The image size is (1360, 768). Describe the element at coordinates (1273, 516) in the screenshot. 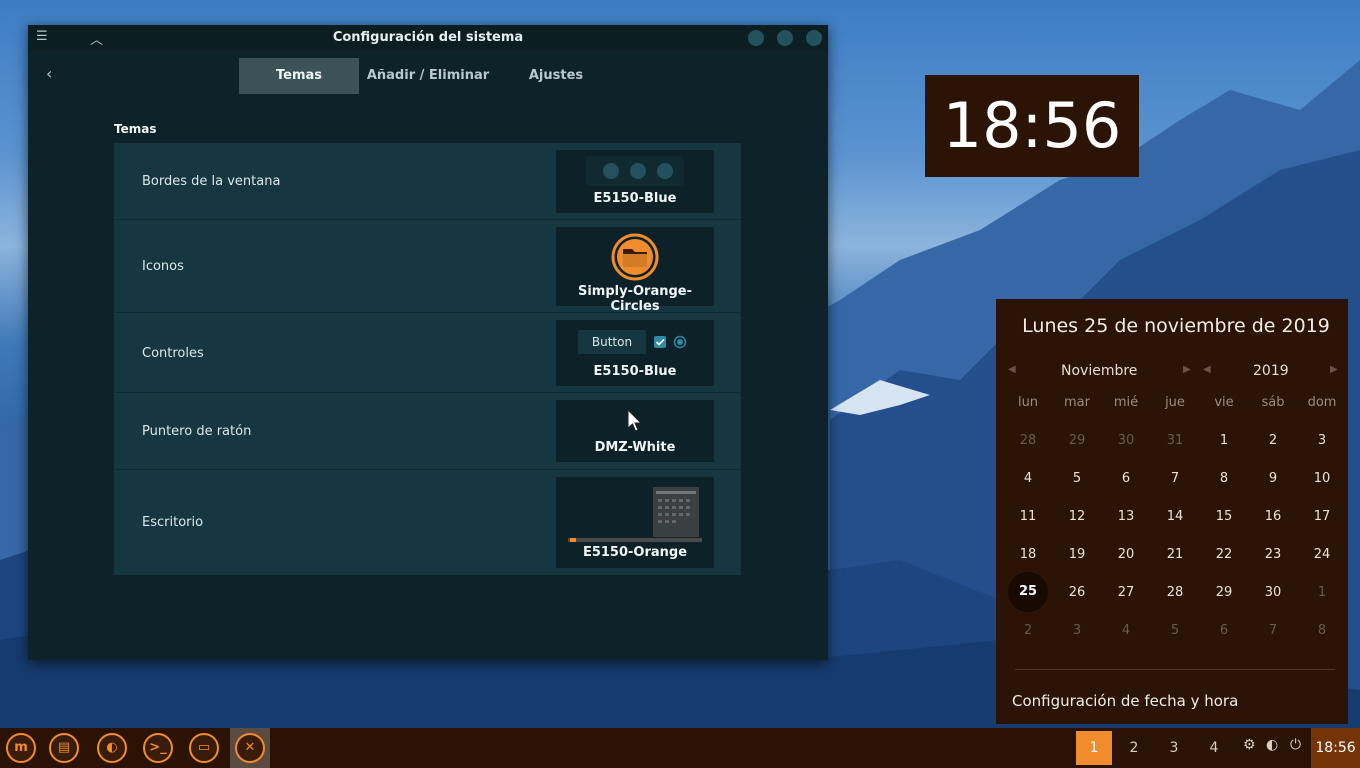

I see `calendar-day: 16` at that location.